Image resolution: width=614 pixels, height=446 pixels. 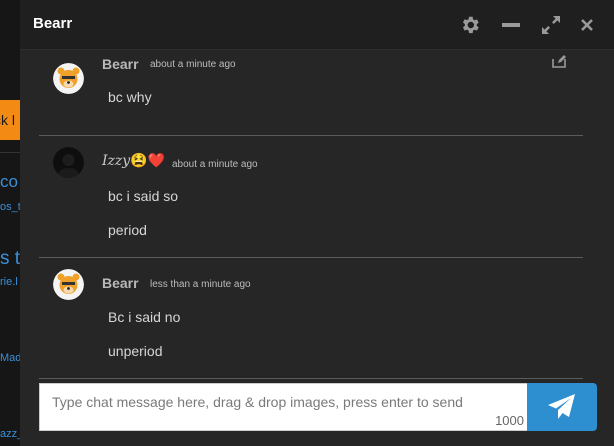 What do you see at coordinates (10, 282) in the screenshot?
I see `background-link: rie.l` at bounding box center [10, 282].